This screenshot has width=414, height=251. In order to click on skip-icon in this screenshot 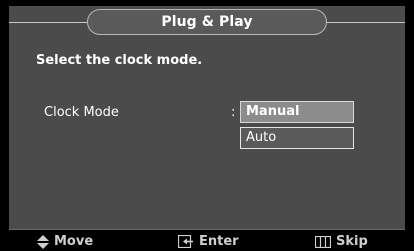, I will do `click(323, 241)`.